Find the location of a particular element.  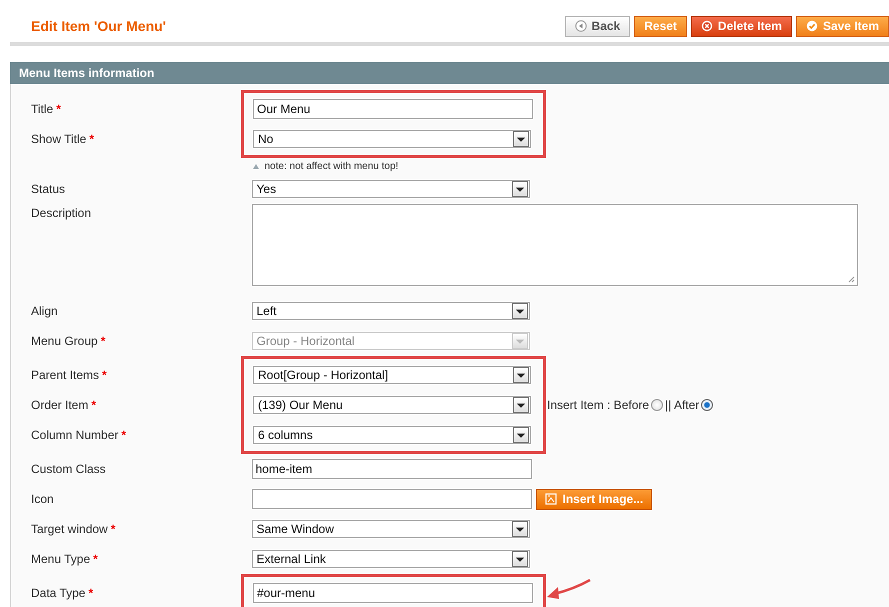

field-label: Status is located at coordinates (48, 189).